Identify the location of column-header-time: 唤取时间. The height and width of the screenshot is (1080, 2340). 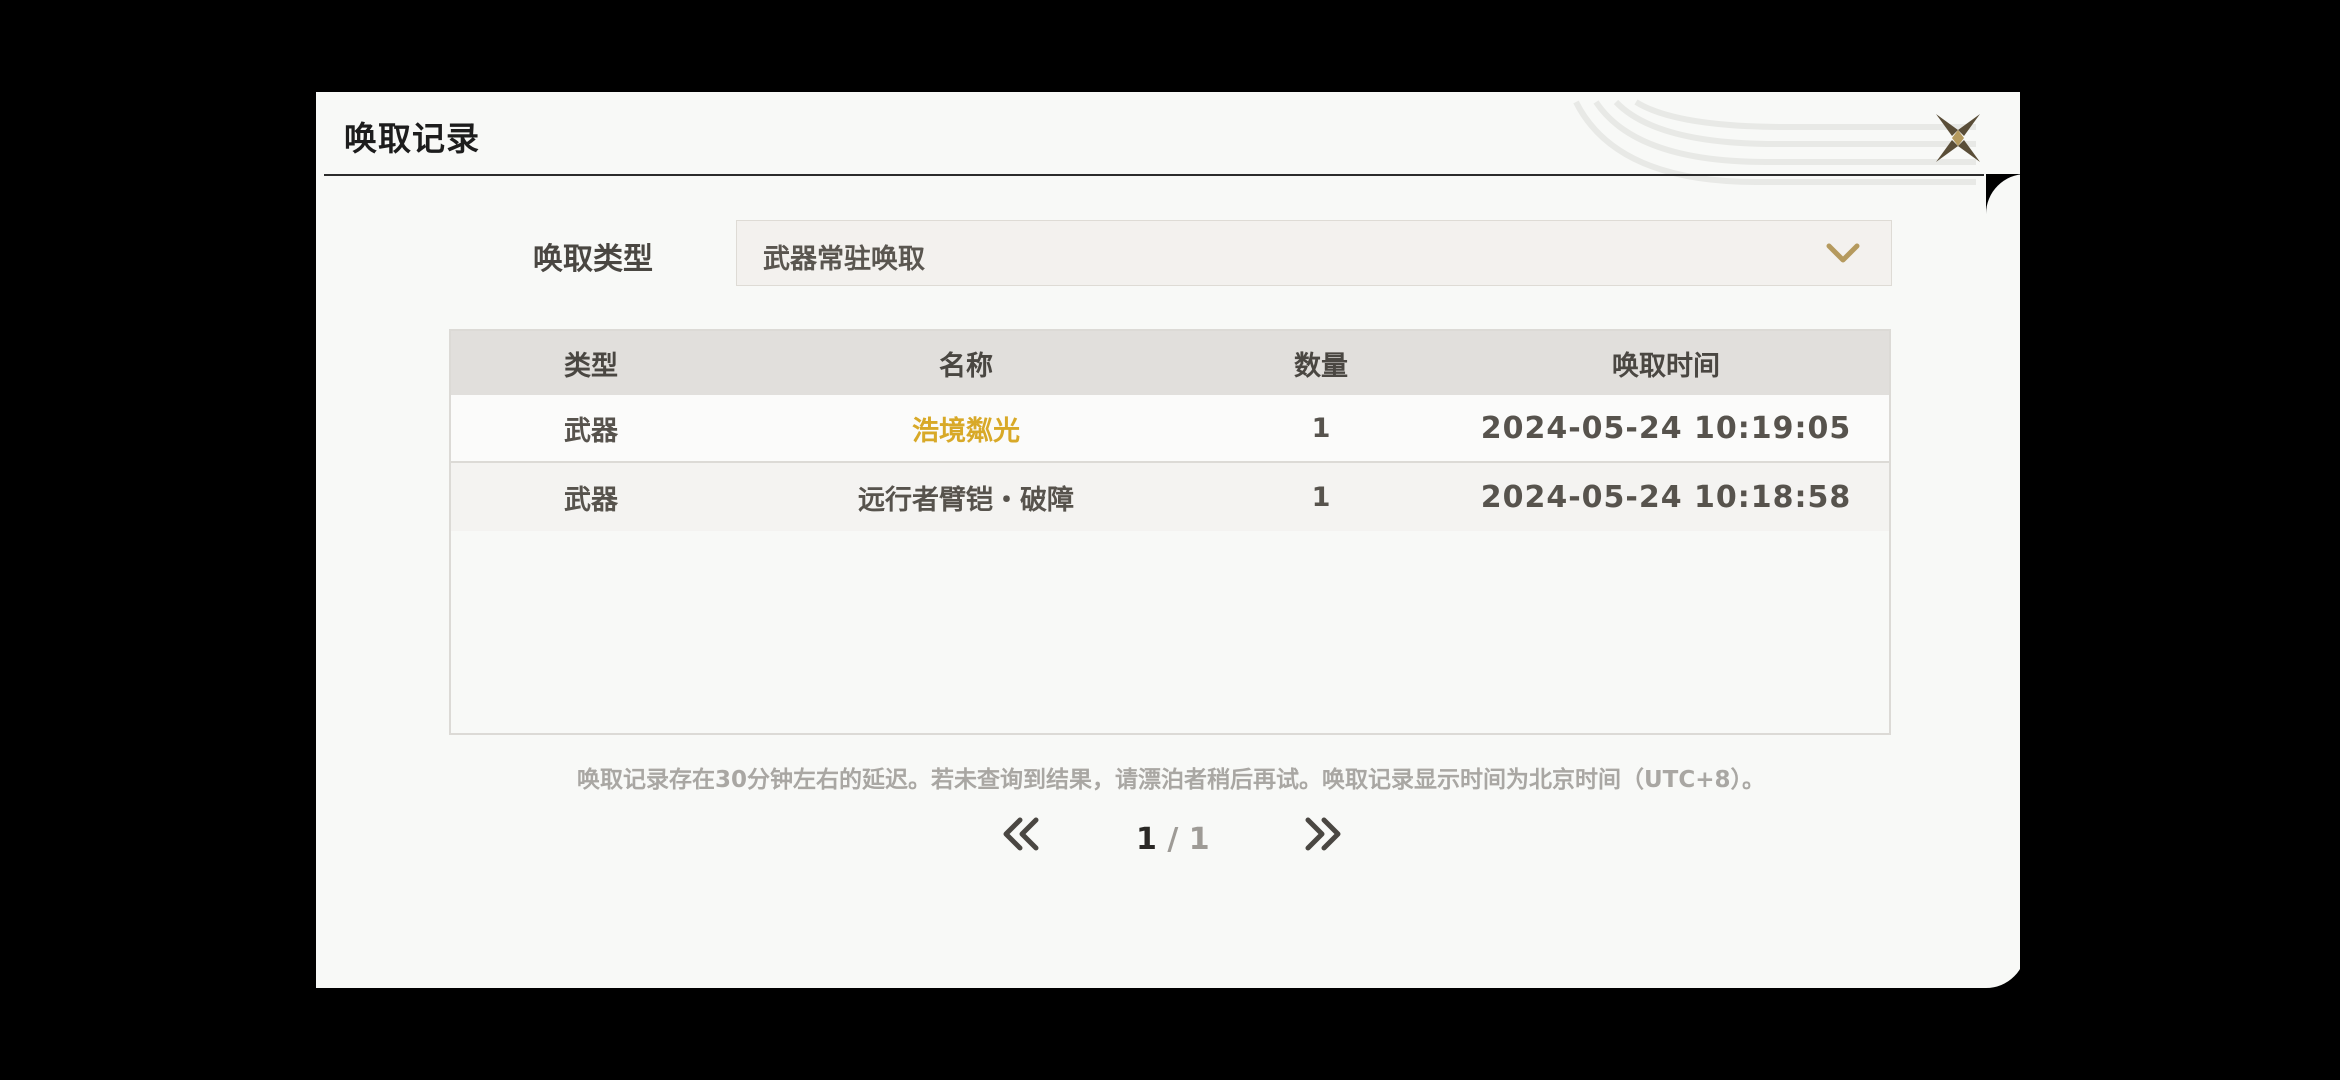
(1666, 366).